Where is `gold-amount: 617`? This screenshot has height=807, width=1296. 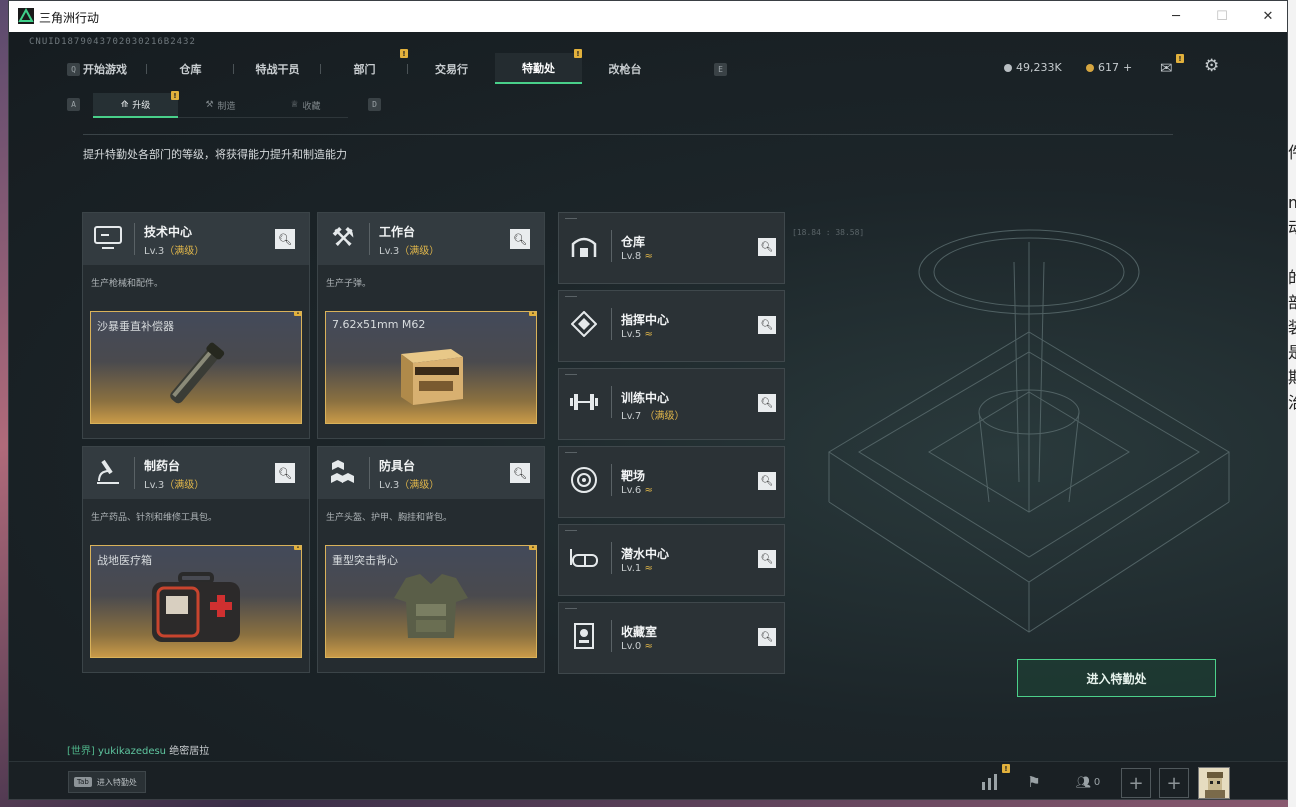 gold-amount: 617 is located at coordinates (1108, 67).